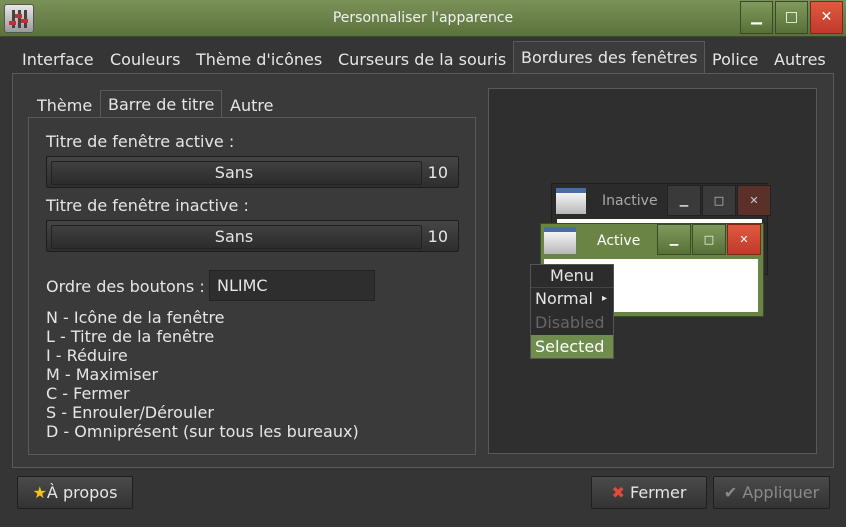  What do you see at coordinates (618, 492) in the screenshot?
I see `x-icon: ✖` at bounding box center [618, 492].